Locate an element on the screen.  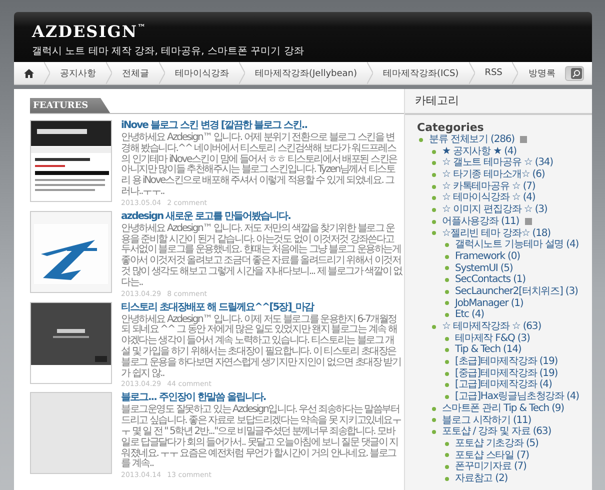
sidebar-title: 카테고리 is located at coordinates (498, 102).